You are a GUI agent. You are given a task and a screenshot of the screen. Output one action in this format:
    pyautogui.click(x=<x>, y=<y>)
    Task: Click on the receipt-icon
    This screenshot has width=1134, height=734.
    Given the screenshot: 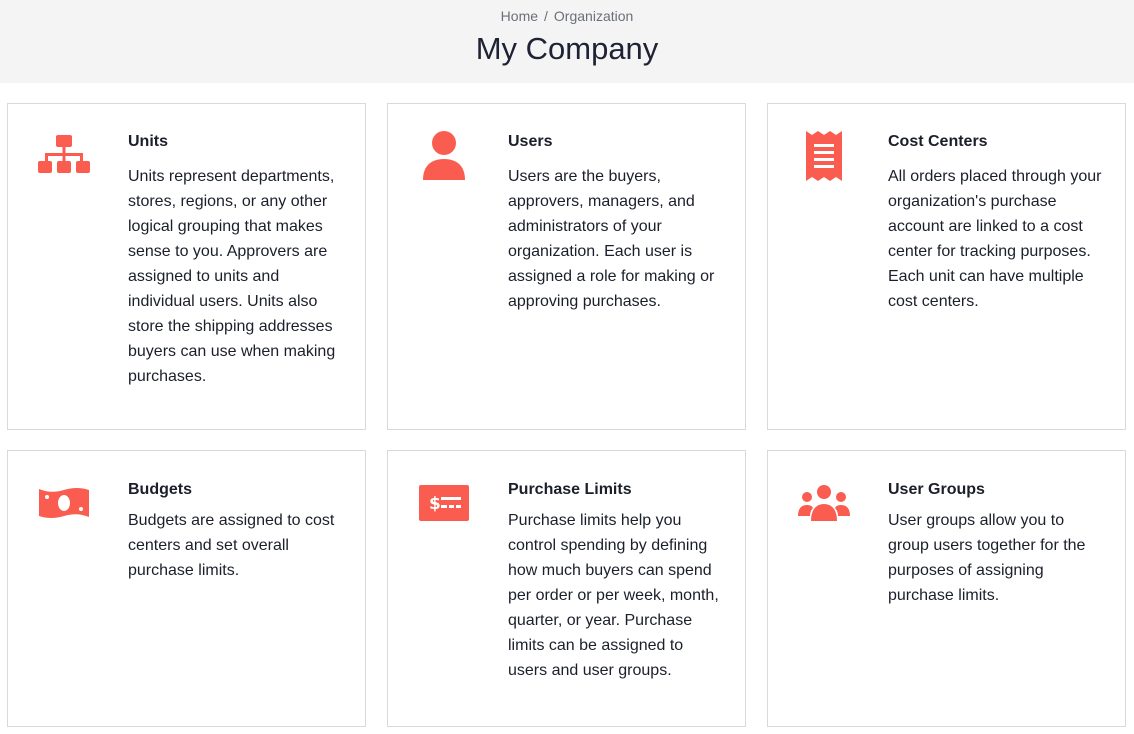 What is the action you would take?
    pyautogui.click(x=824, y=156)
    